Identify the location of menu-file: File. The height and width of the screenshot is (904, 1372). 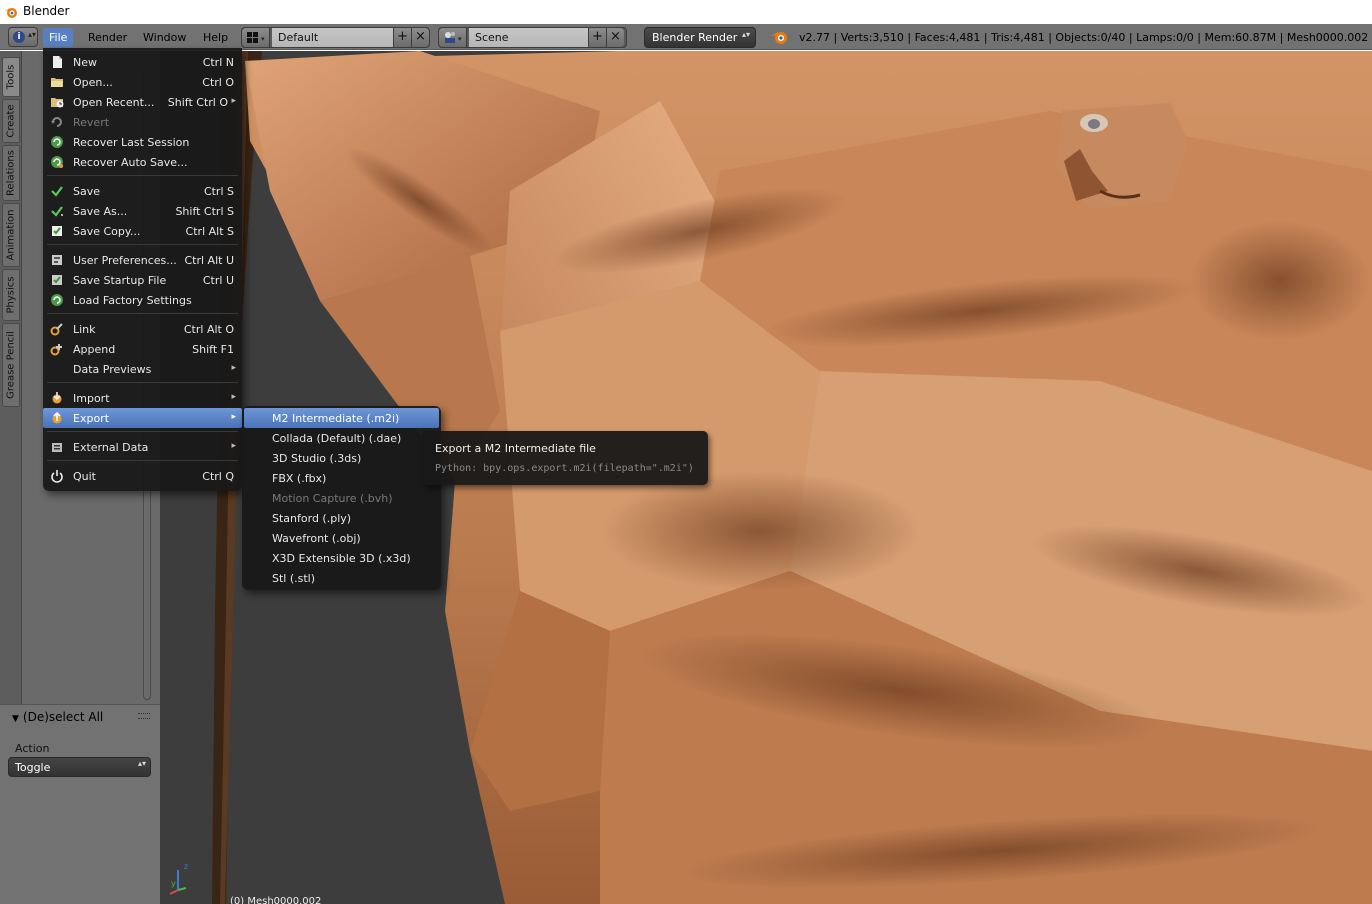
(58, 37).